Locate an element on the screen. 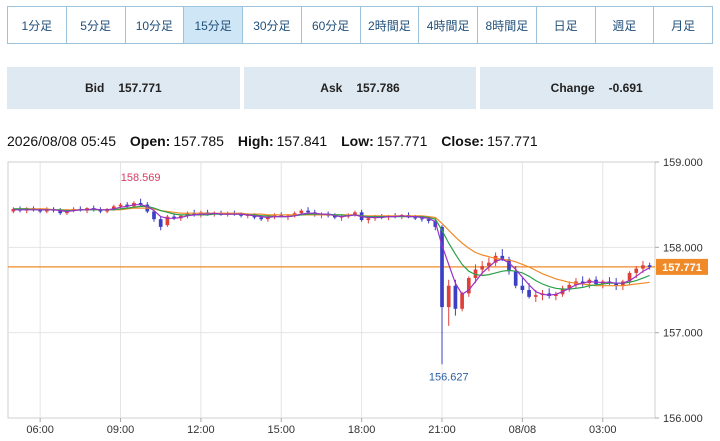  tab-10min: 10分足 is located at coordinates (155, 25).